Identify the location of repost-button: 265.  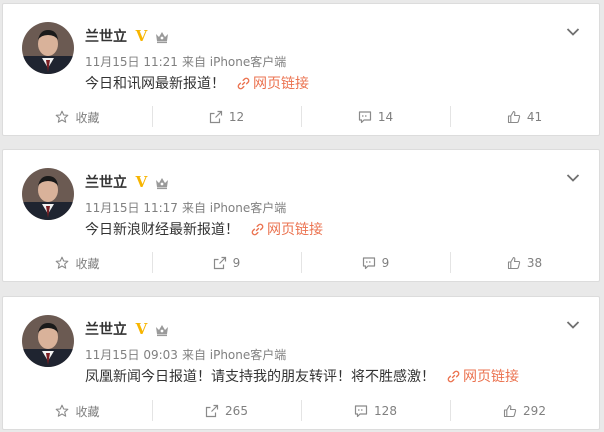
(226, 411).